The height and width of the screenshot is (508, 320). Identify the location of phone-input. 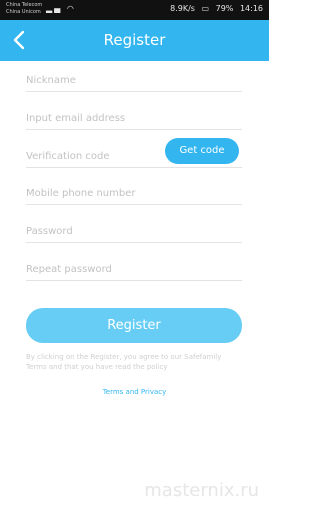
(134, 193).